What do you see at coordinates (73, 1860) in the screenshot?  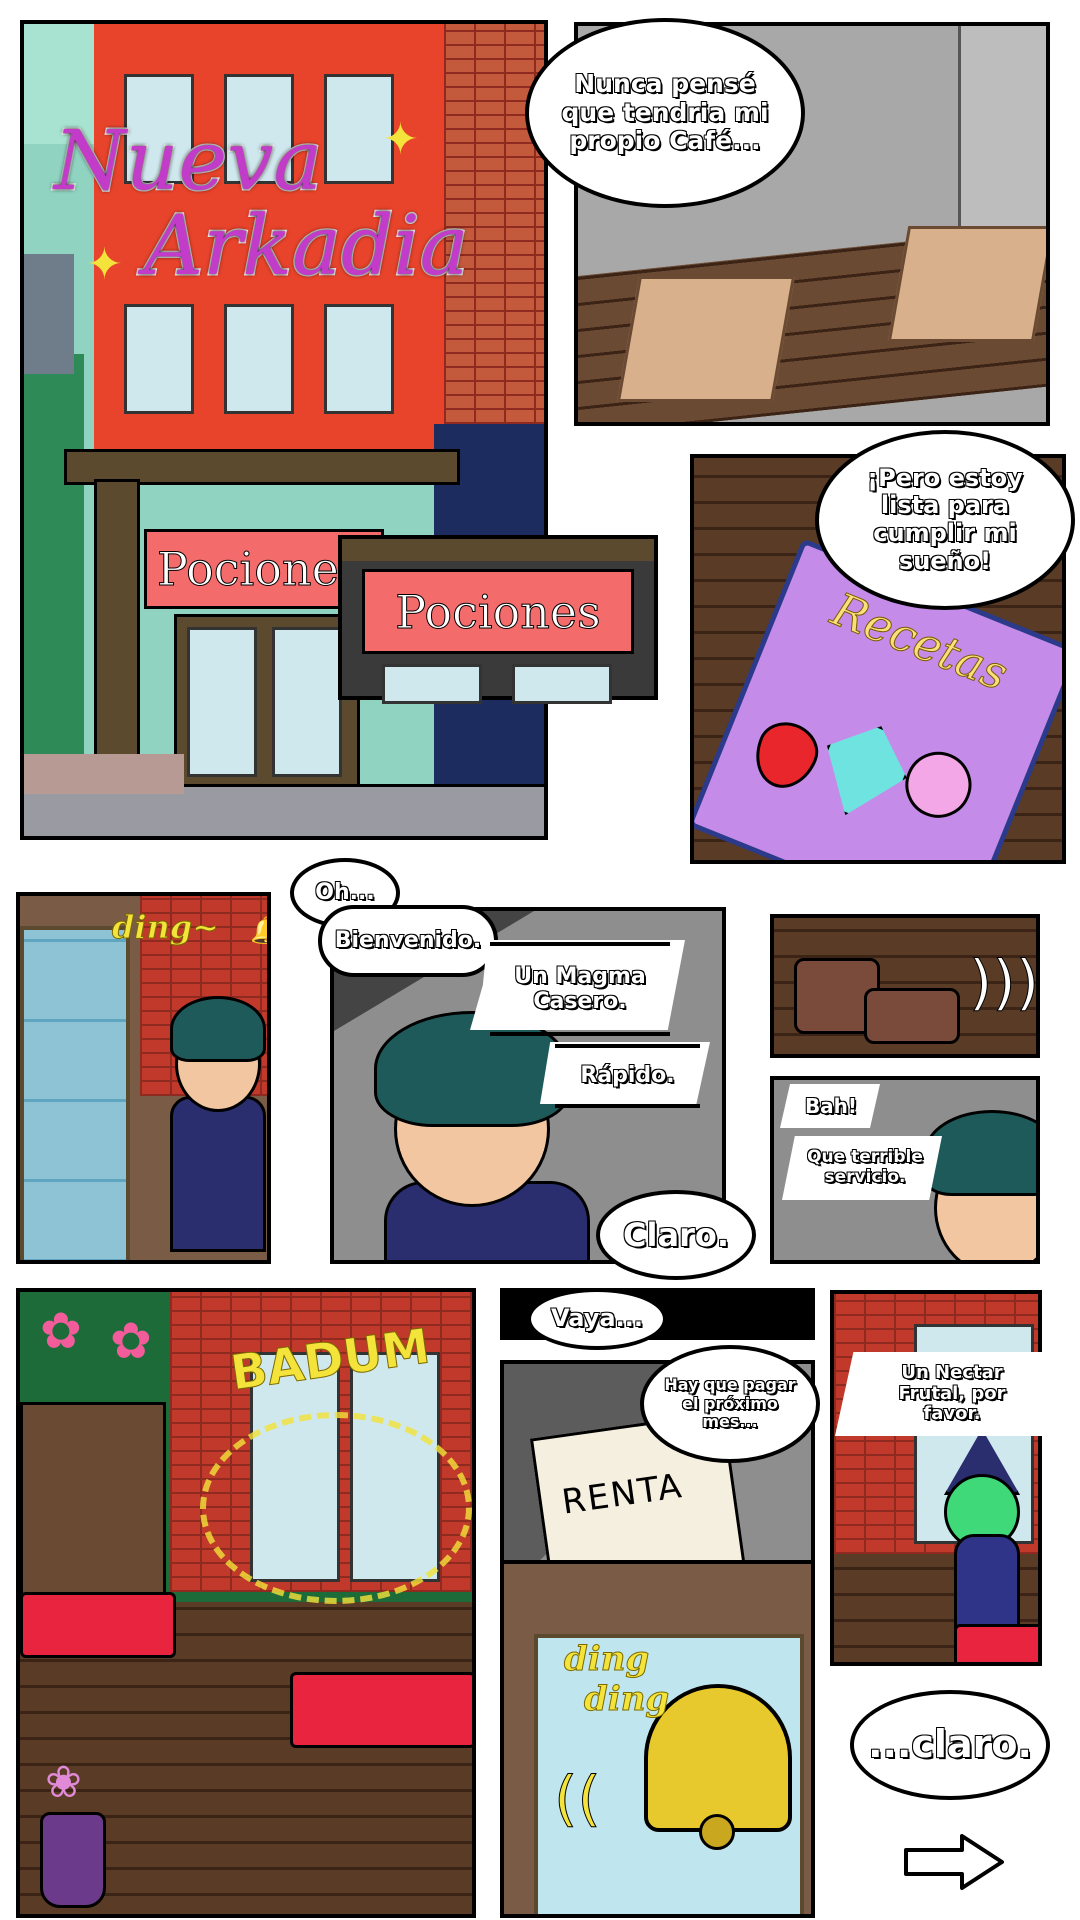 I see `vase` at bounding box center [73, 1860].